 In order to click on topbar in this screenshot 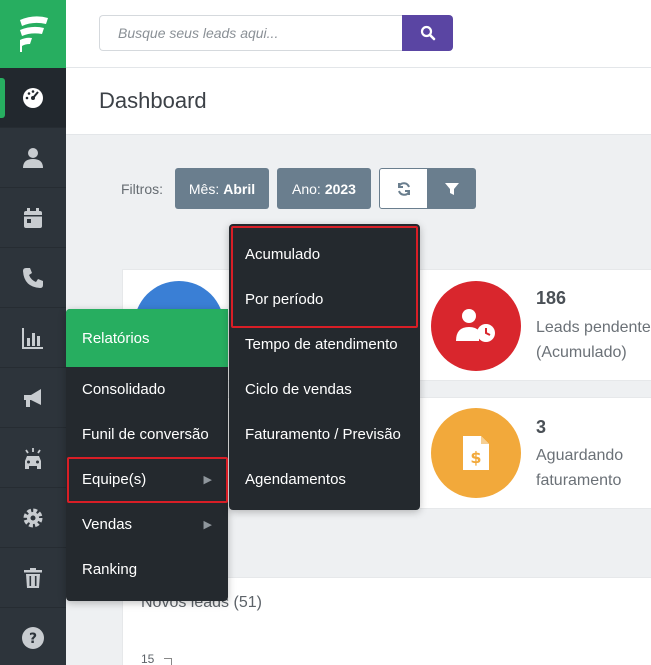, I will do `click(358, 34)`.